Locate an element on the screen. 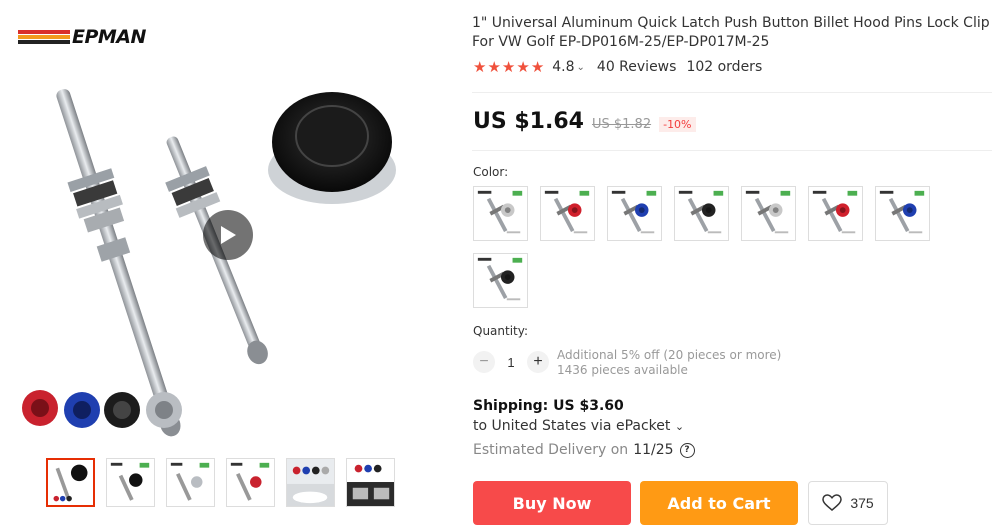 The height and width of the screenshot is (531, 1000). orders-count: 102 orders is located at coordinates (724, 67).